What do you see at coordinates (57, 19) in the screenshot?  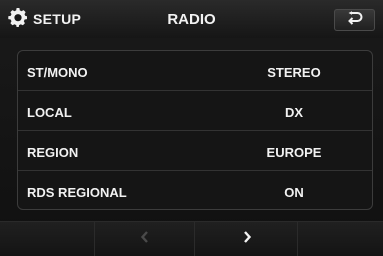 I see `setup-label: SETUP` at bounding box center [57, 19].